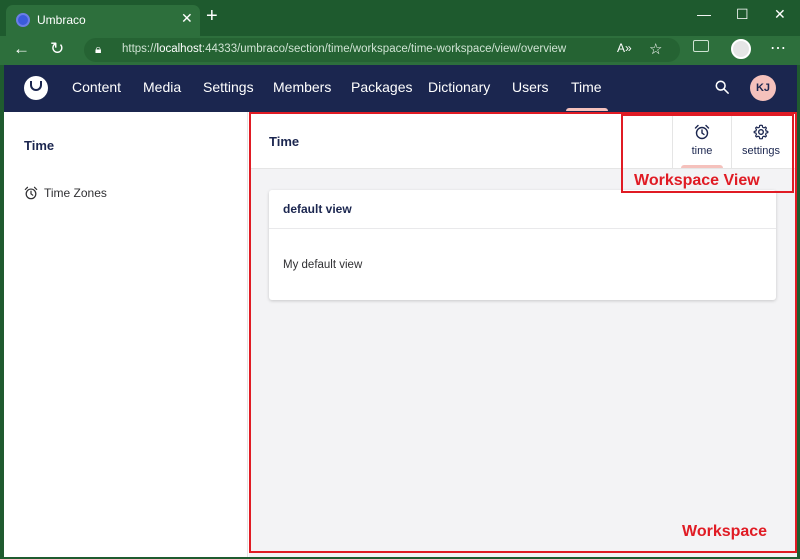  Describe the element at coordinates (697, 180) in the screenshot. I see `workspace-view-annotation-label: Workspace View` at that location.